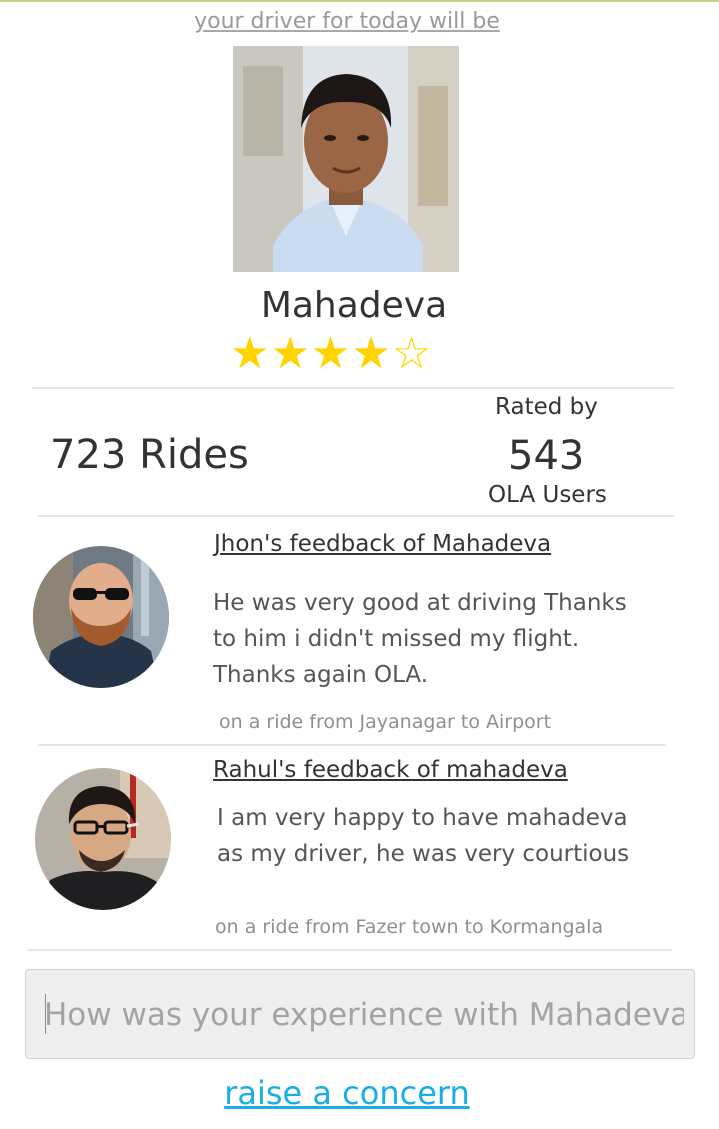 This screenshot has width=719, height=1129. Describe the element at coordinates (359, 1) in the screenshot. I see `top-border` at that location.